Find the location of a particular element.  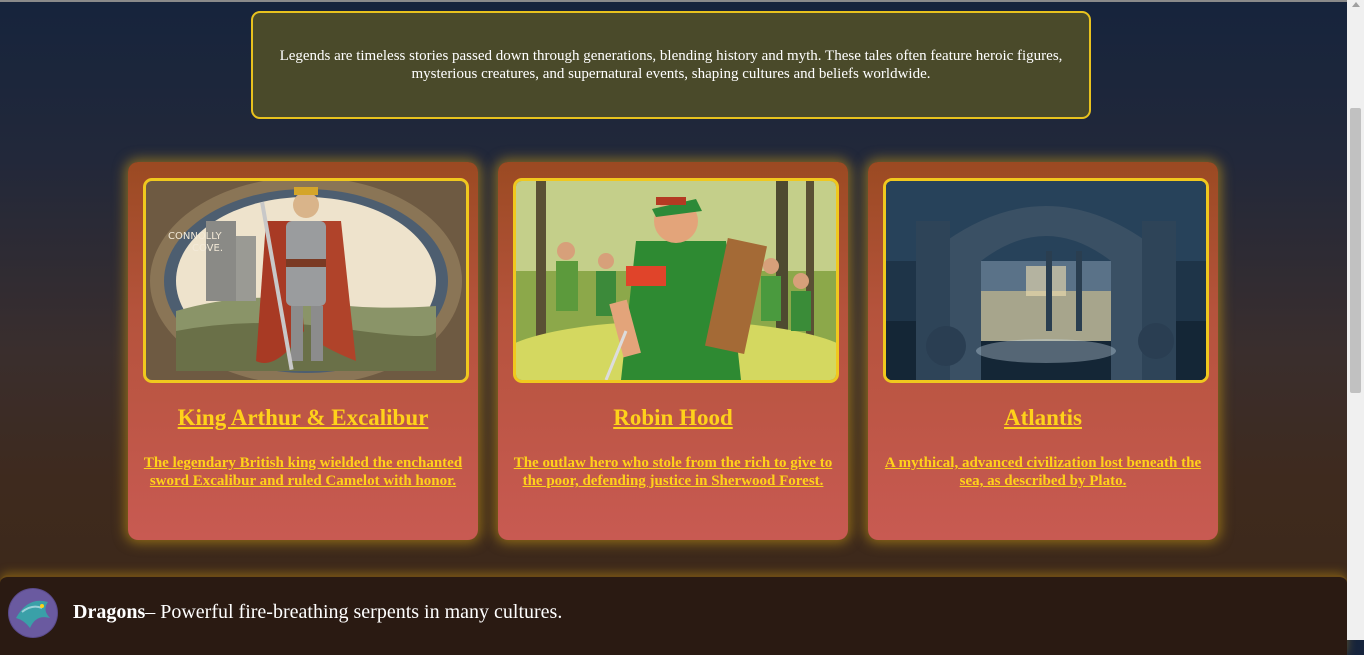

svg-text: CONNOLLY is located at coordinates (195, 236).